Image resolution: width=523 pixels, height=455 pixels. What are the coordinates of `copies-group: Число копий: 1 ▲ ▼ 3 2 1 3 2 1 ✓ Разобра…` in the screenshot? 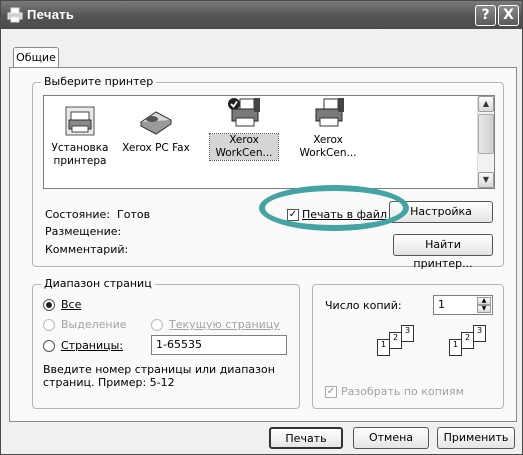 It's located at (408, 346).